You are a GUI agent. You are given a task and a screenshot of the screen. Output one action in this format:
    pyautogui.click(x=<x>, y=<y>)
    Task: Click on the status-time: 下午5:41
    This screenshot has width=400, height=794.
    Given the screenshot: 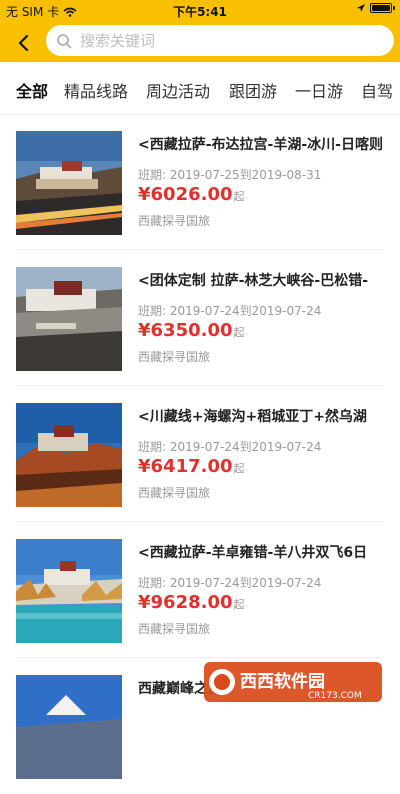 What is the action you would take?
    pyautogui.click(x=200, y=12)
    